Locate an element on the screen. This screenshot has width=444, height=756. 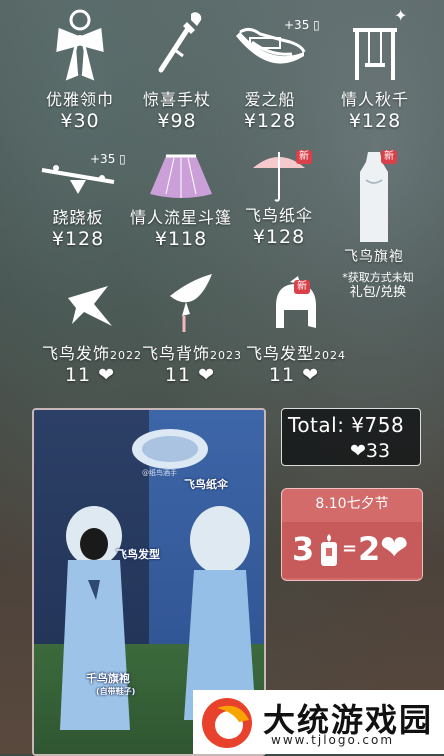
item-name-text: 飞鸟发饰 is located at coordinates (76, 353).